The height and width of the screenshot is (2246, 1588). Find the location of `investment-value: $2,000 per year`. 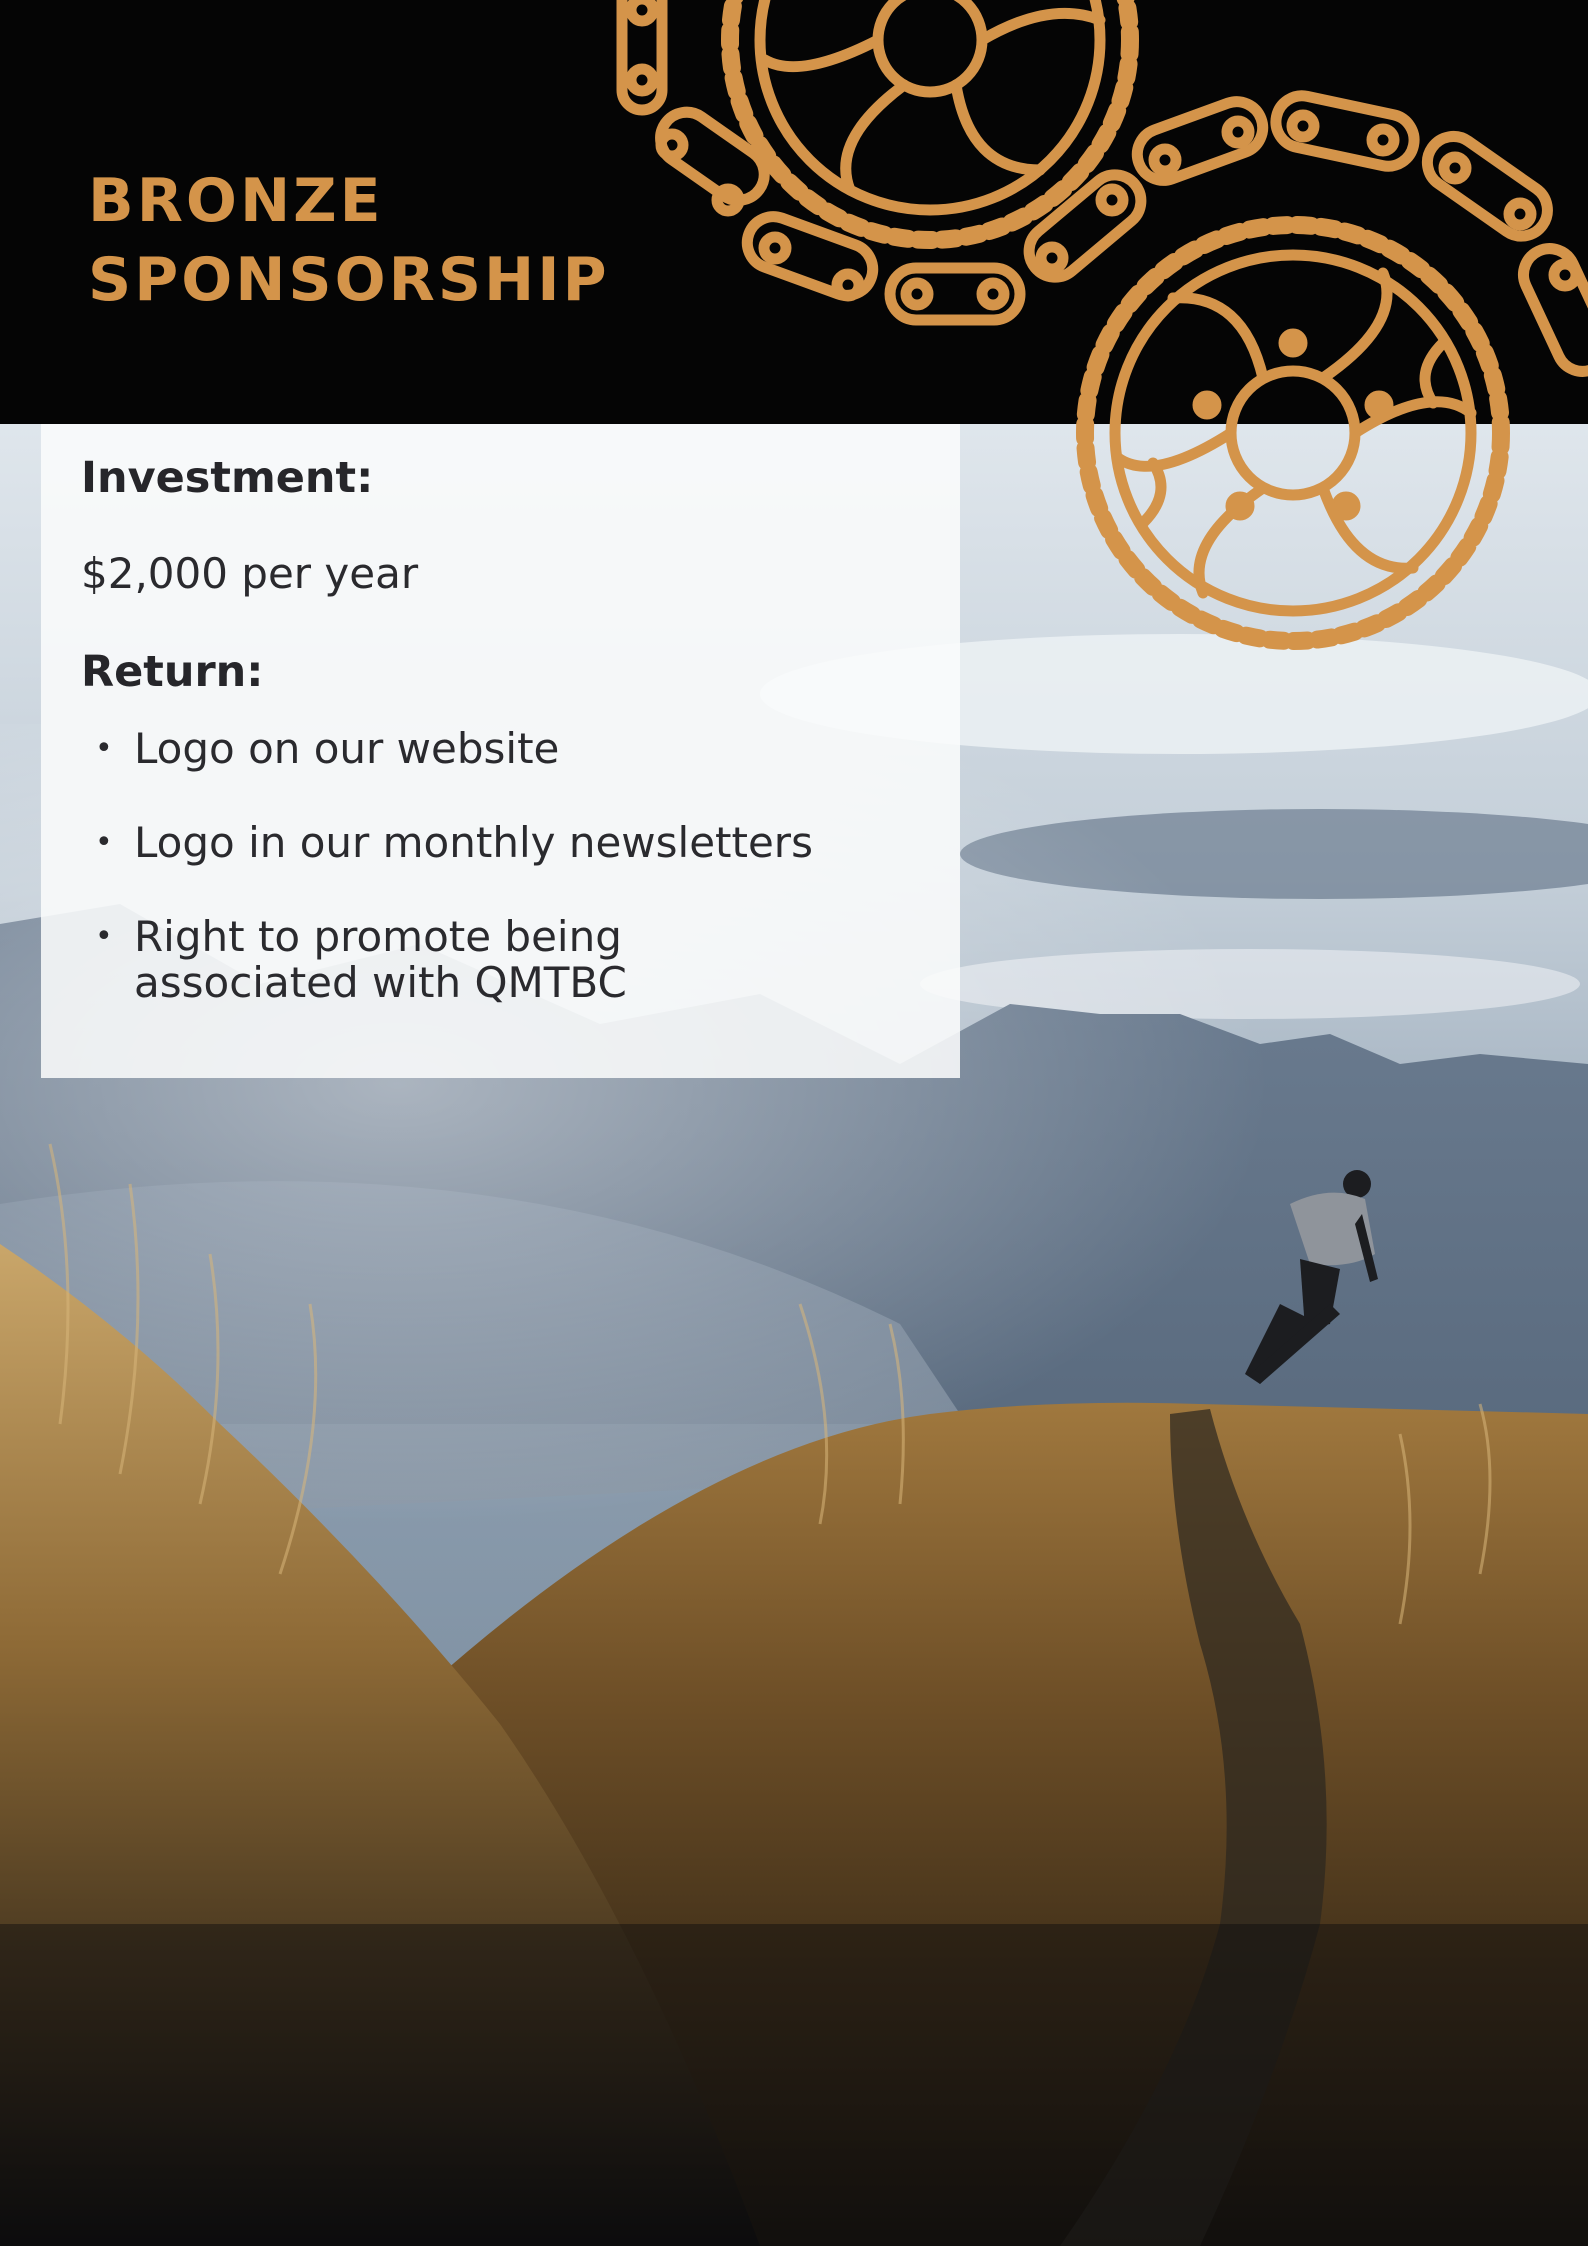

investment-value: $2,000 per year is located at coordinates (250, 573).